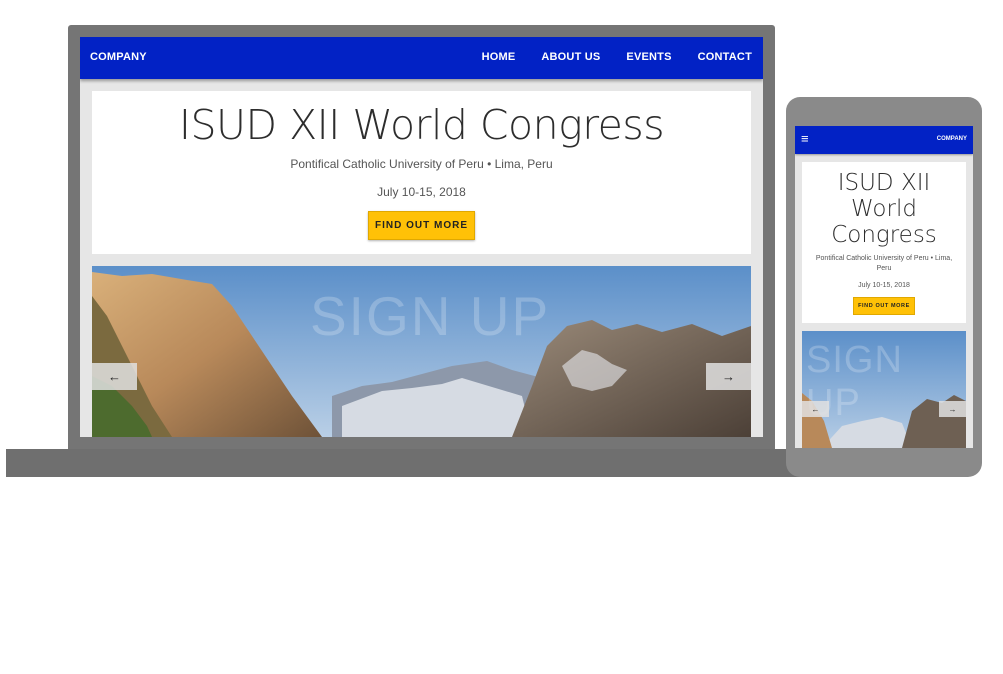 Image resolution: width=1003 pixels, height=674 pixels. I want to click on carousel-prev-button: ←, so click(114, 376).